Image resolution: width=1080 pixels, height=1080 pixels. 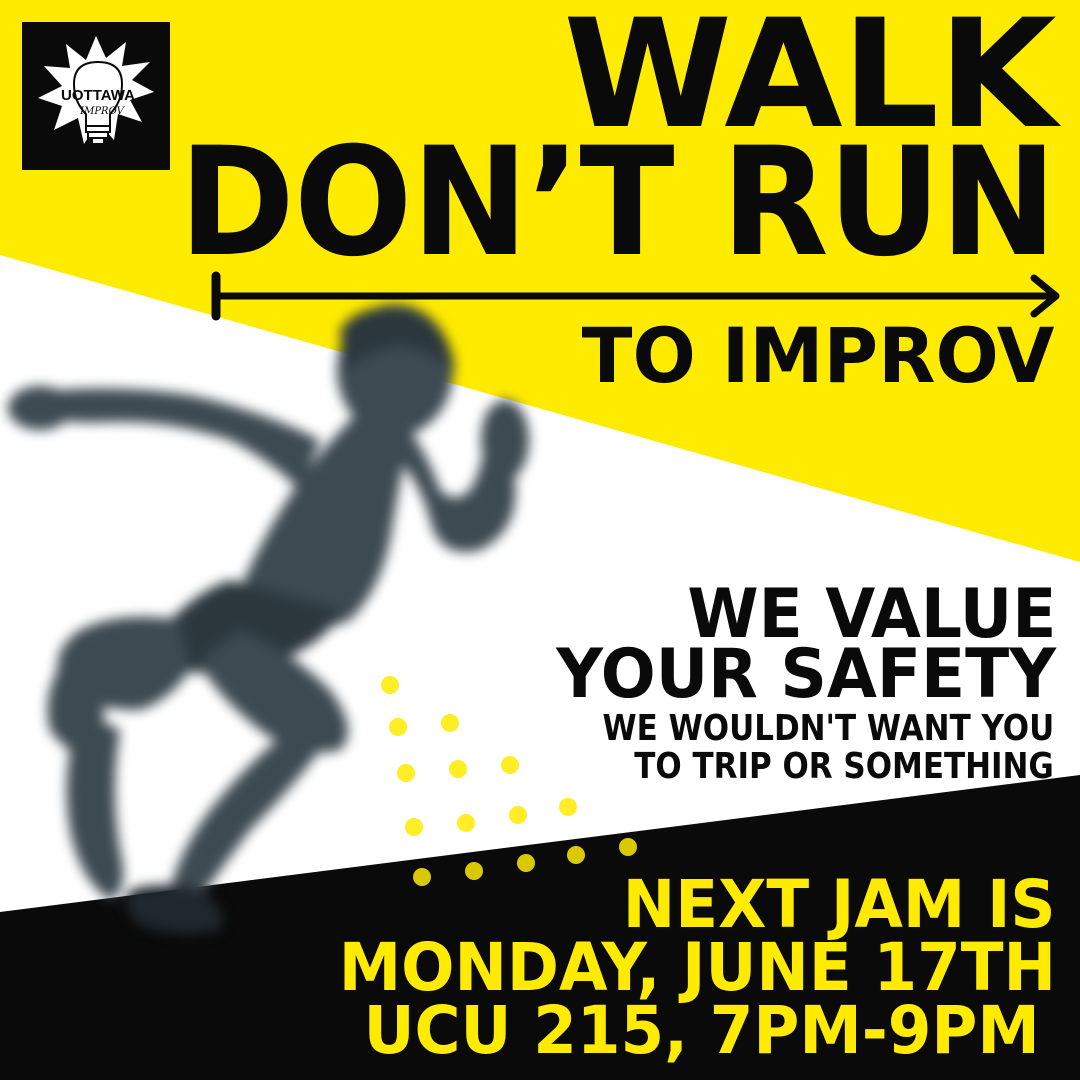 What do you see at coordinates (618, 203) in the screenshot?
I see `headline-dont-run: DON’T RUN` at bounding box center [618, 203].